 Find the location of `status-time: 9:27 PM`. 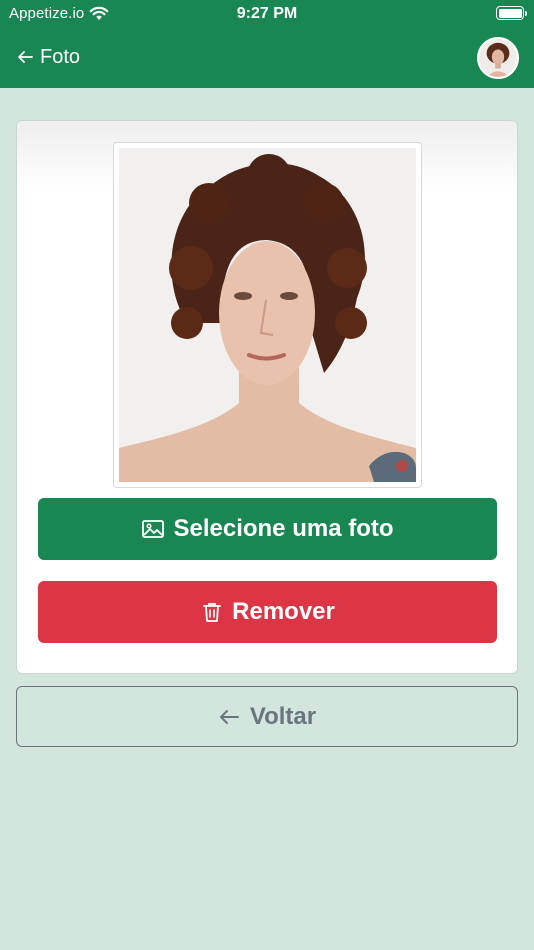

status-time: 9:27 PM is located at coordinates (267, 13).